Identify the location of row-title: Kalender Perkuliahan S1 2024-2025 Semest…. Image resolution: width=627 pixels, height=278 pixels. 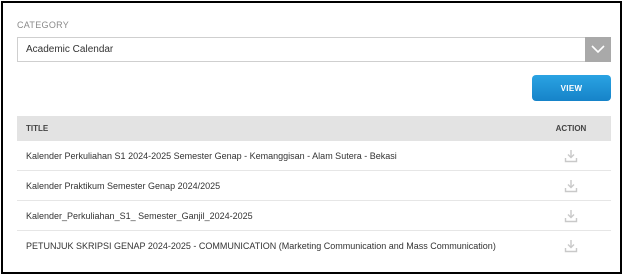
(211, 155).